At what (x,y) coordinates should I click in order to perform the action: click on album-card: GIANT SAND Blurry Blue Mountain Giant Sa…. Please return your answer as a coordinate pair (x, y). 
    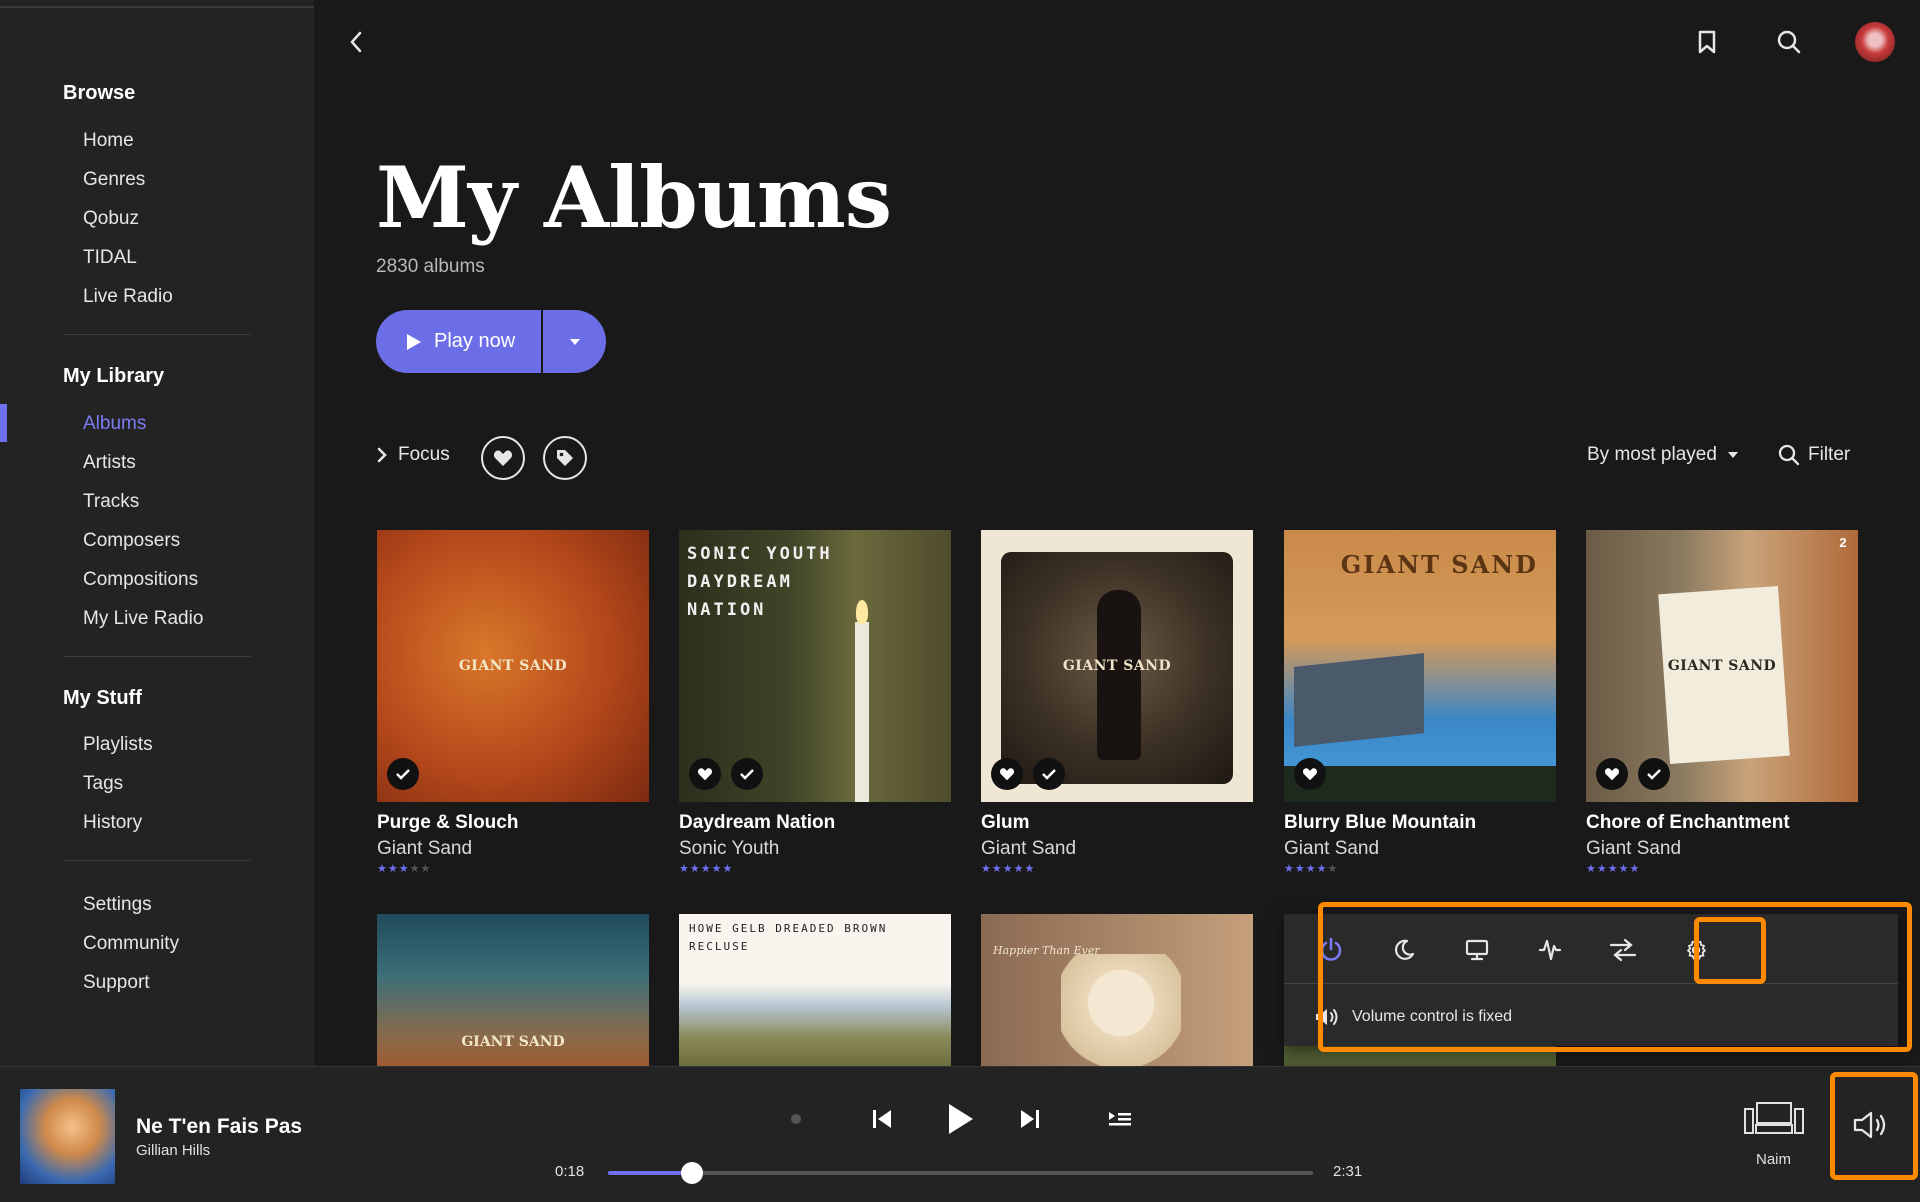
    Looking at the image, I should click on (1420, 702).